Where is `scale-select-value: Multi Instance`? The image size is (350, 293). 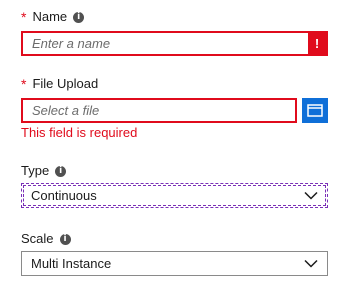
scale-select-value: Multi Instance is located at coordinates (71, 263).